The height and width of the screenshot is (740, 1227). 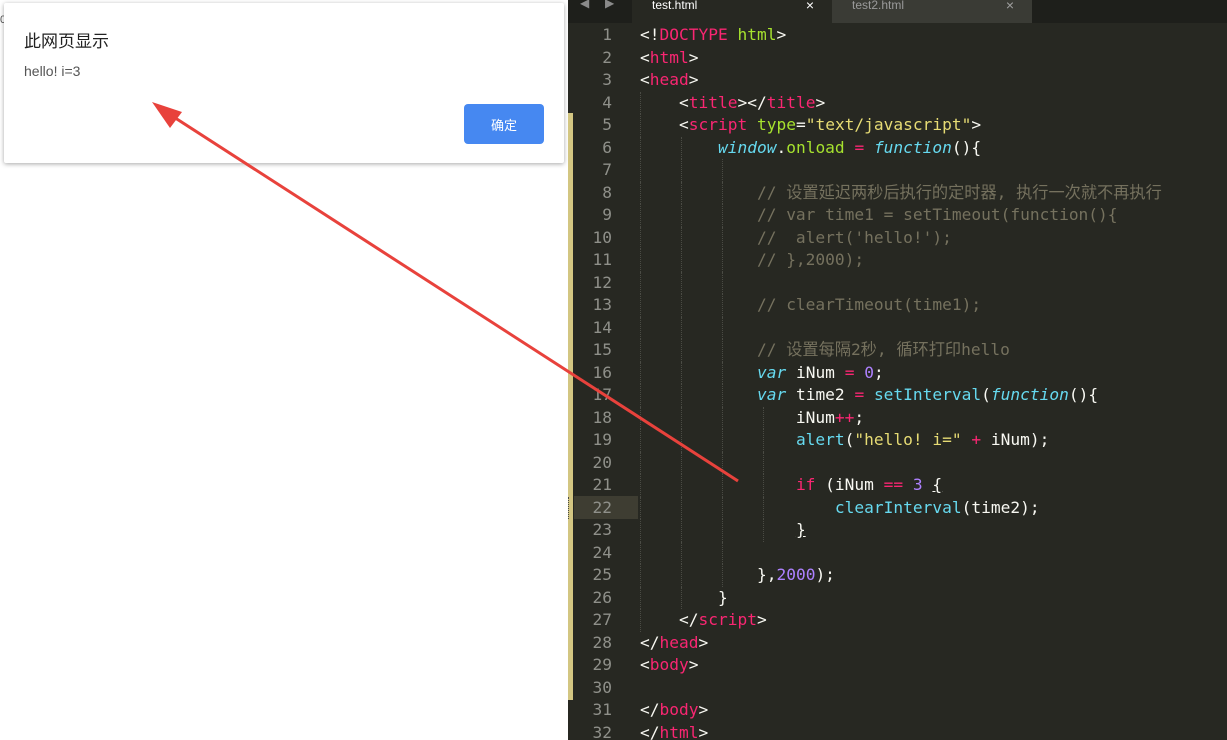 I want to click on code-line: 5 <script type="text/javascript">, so click(x=897, y=125).